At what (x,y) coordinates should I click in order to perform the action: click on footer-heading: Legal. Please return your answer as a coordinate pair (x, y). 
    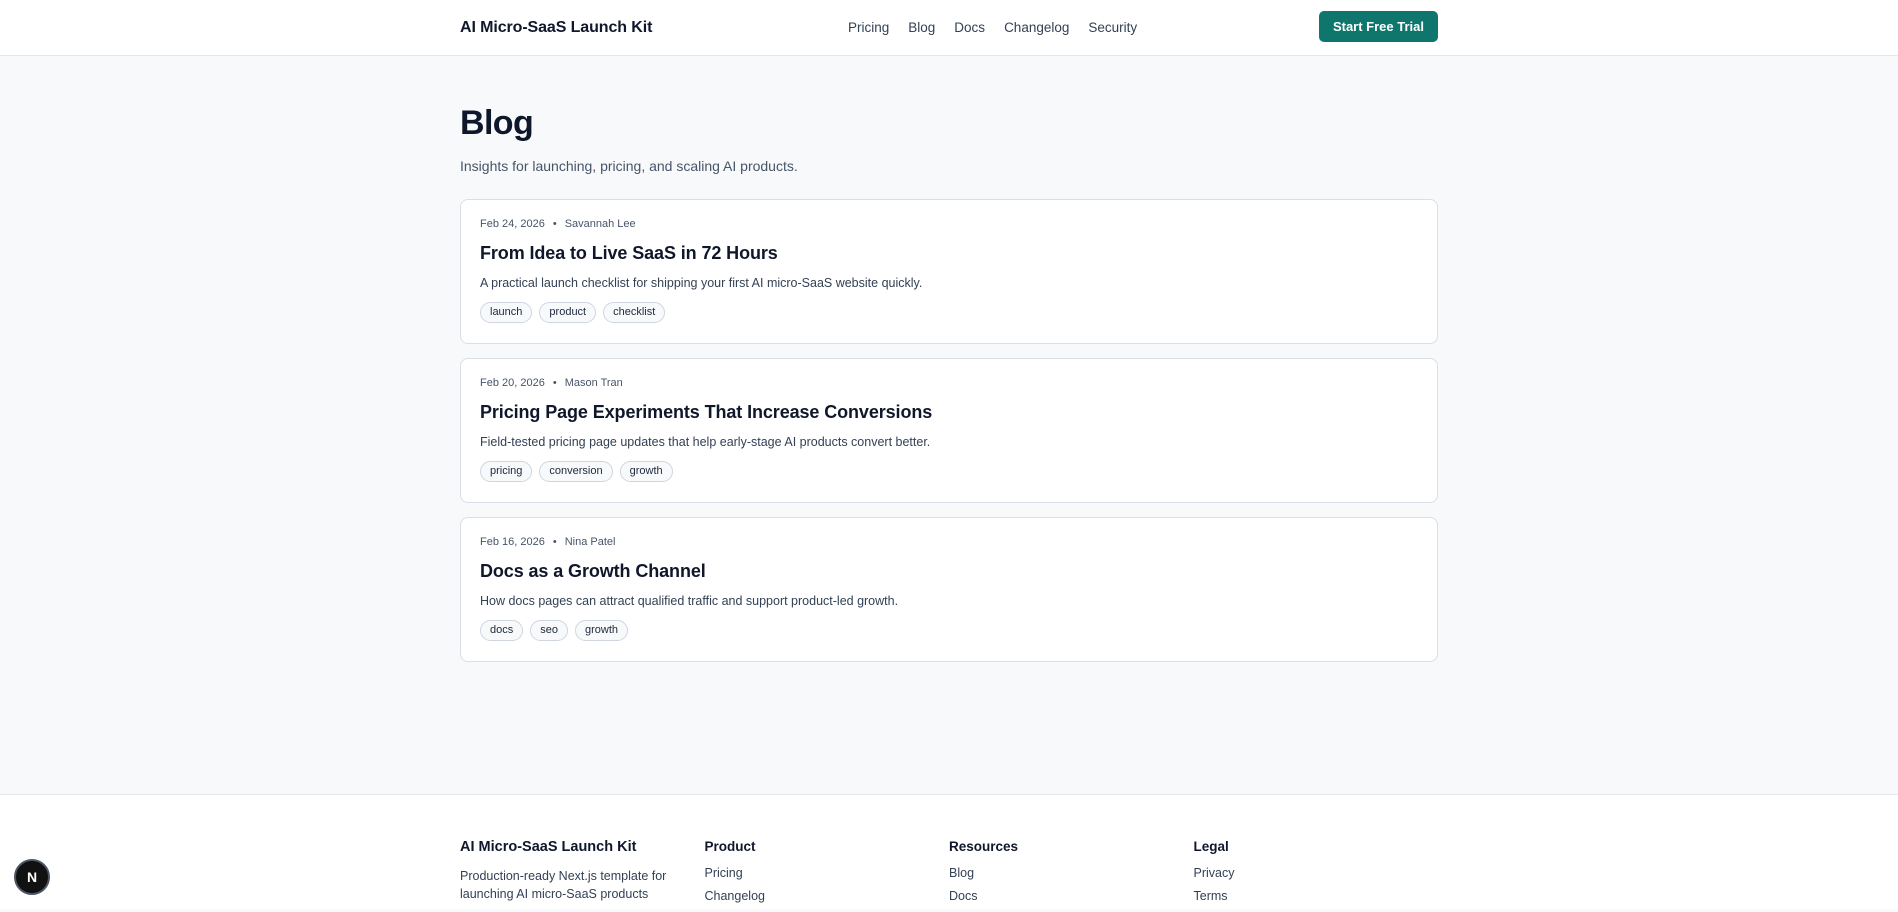
    Looking at the image, I should click on (1211, 846).